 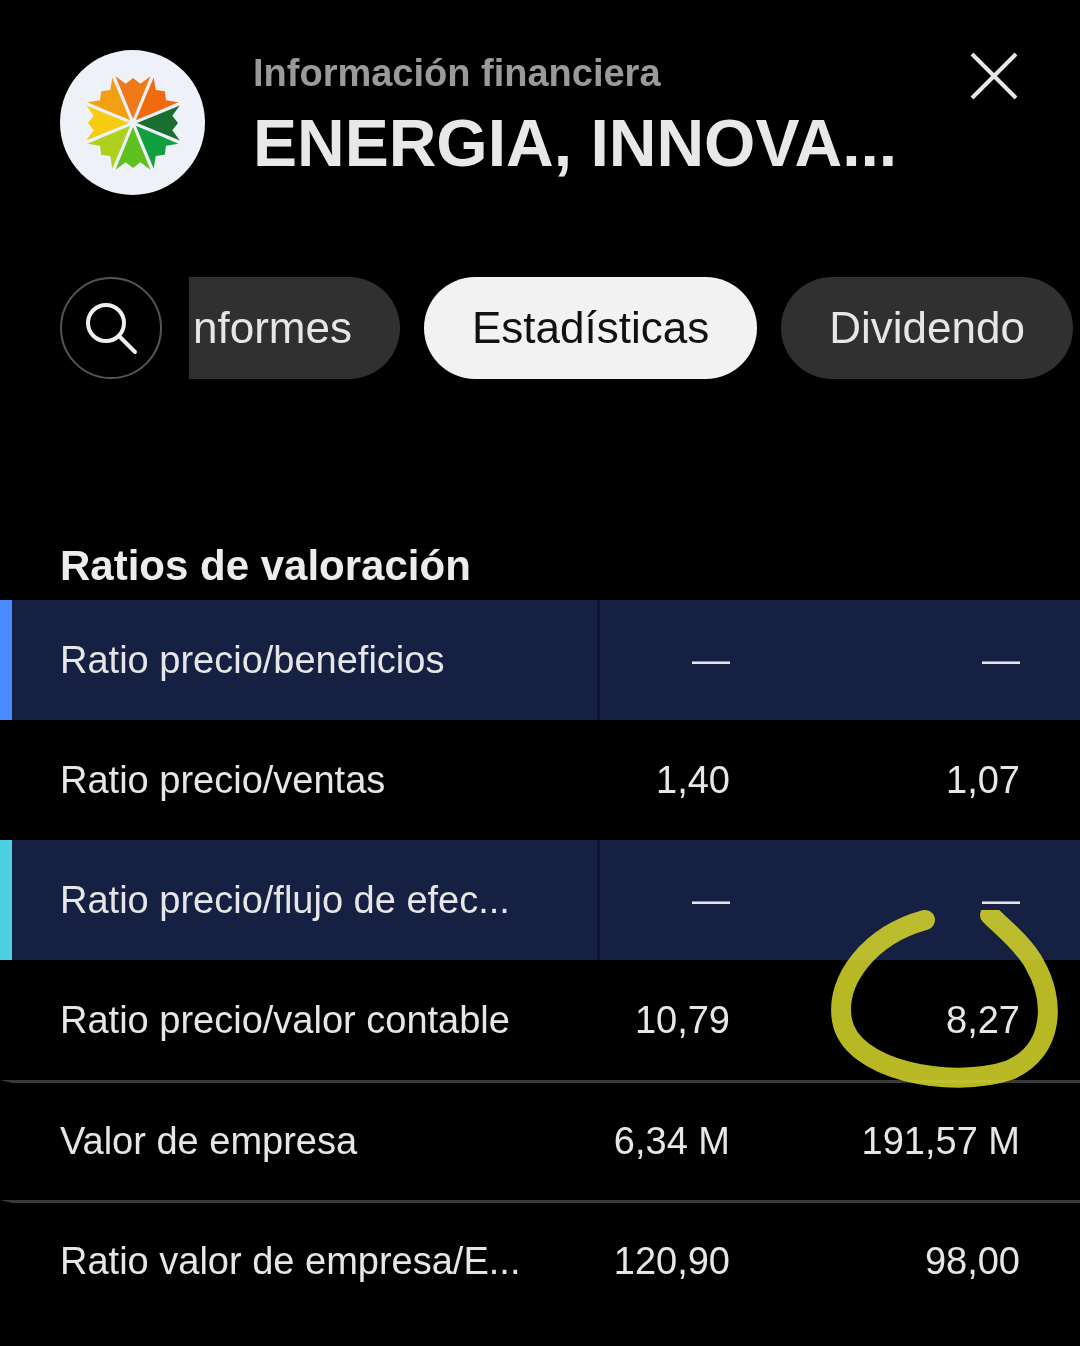 I want to click on subtitle: Información financiera, so click(x=457, y=73).